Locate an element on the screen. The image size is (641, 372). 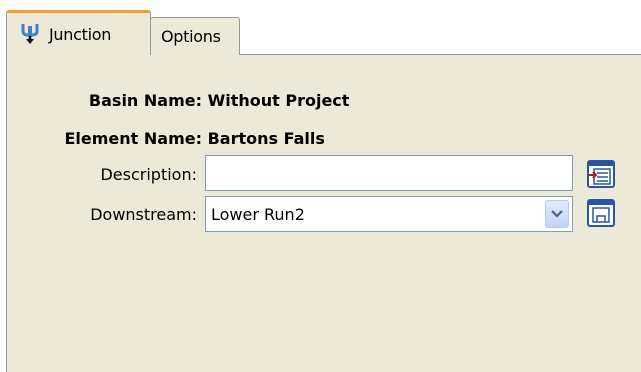
tab-options: Options is located at coordinates (195, 36).